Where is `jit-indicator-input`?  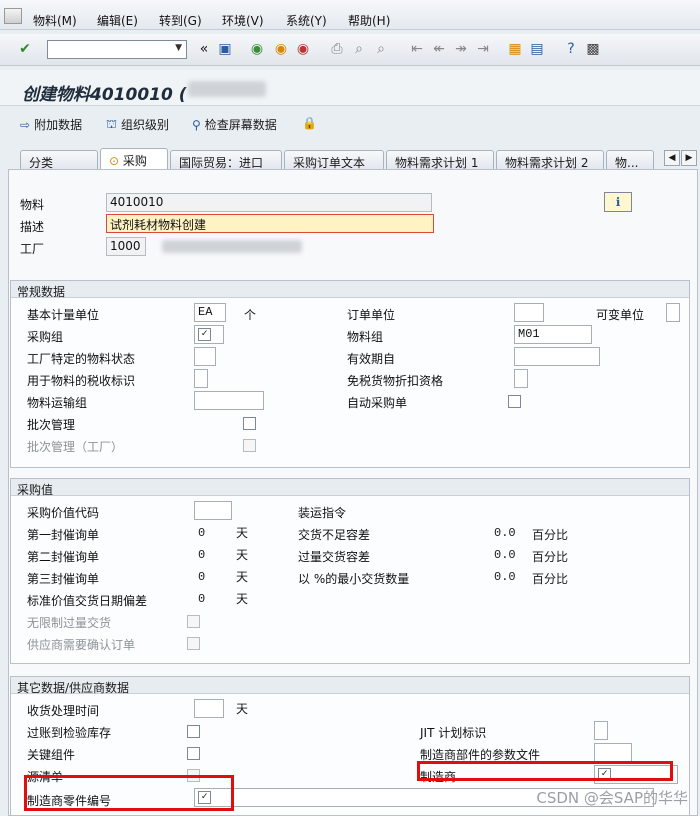 jit-indicator-input is located at coordinates (601, 730).